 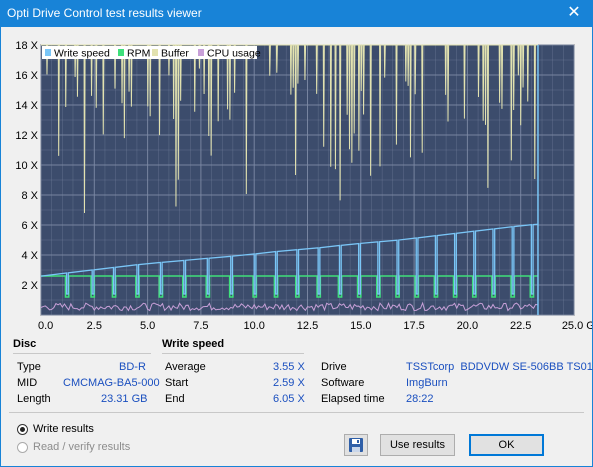 What do you see at coordinates (413, 326) in the screenshot?
I see `x-tick-label: 17.5` at bounding box center [413, 326].